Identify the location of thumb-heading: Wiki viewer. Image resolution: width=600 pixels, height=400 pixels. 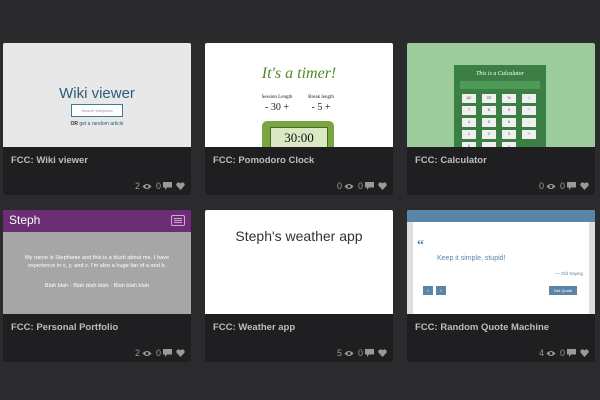
(97, 93).